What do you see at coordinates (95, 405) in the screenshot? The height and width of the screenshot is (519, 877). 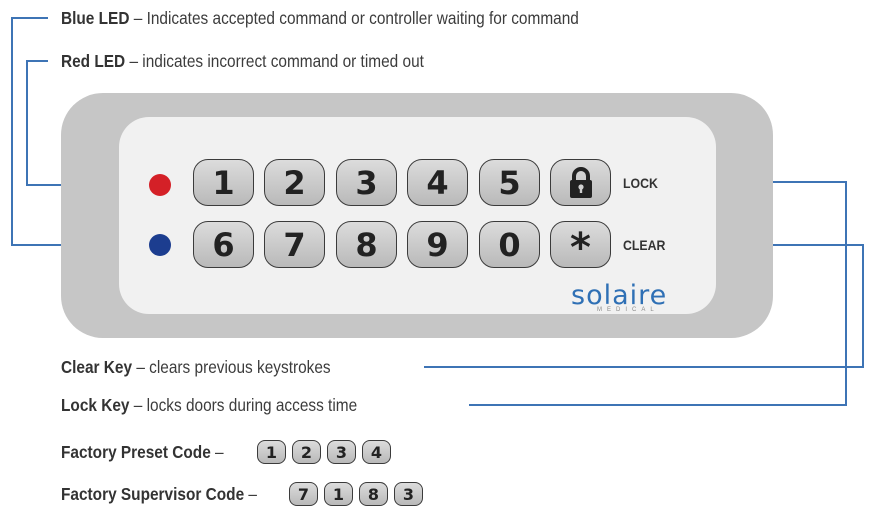 I see `lock-key-title: Lock Key` at bounding box center [95, 405].